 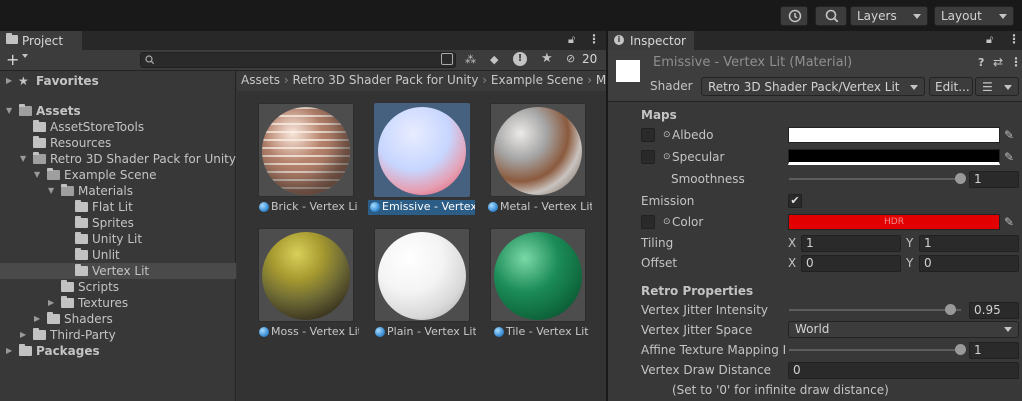 What do you see at coordinates (714, 350) in the screenshot?
I see `affine-mapping-label: Affine Texture Mapping In` at bounding box center [714, 350].